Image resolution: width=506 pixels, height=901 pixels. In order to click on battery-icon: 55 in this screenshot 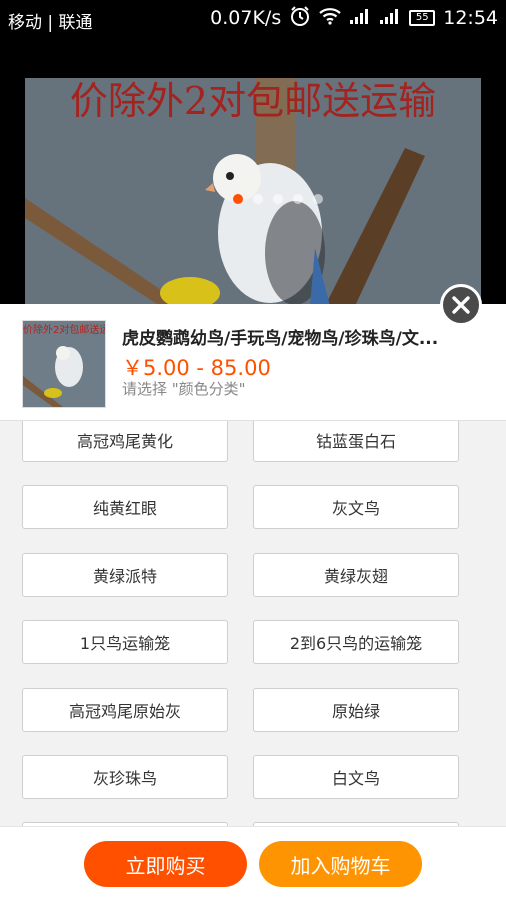, I will do `click(422, 18)`.